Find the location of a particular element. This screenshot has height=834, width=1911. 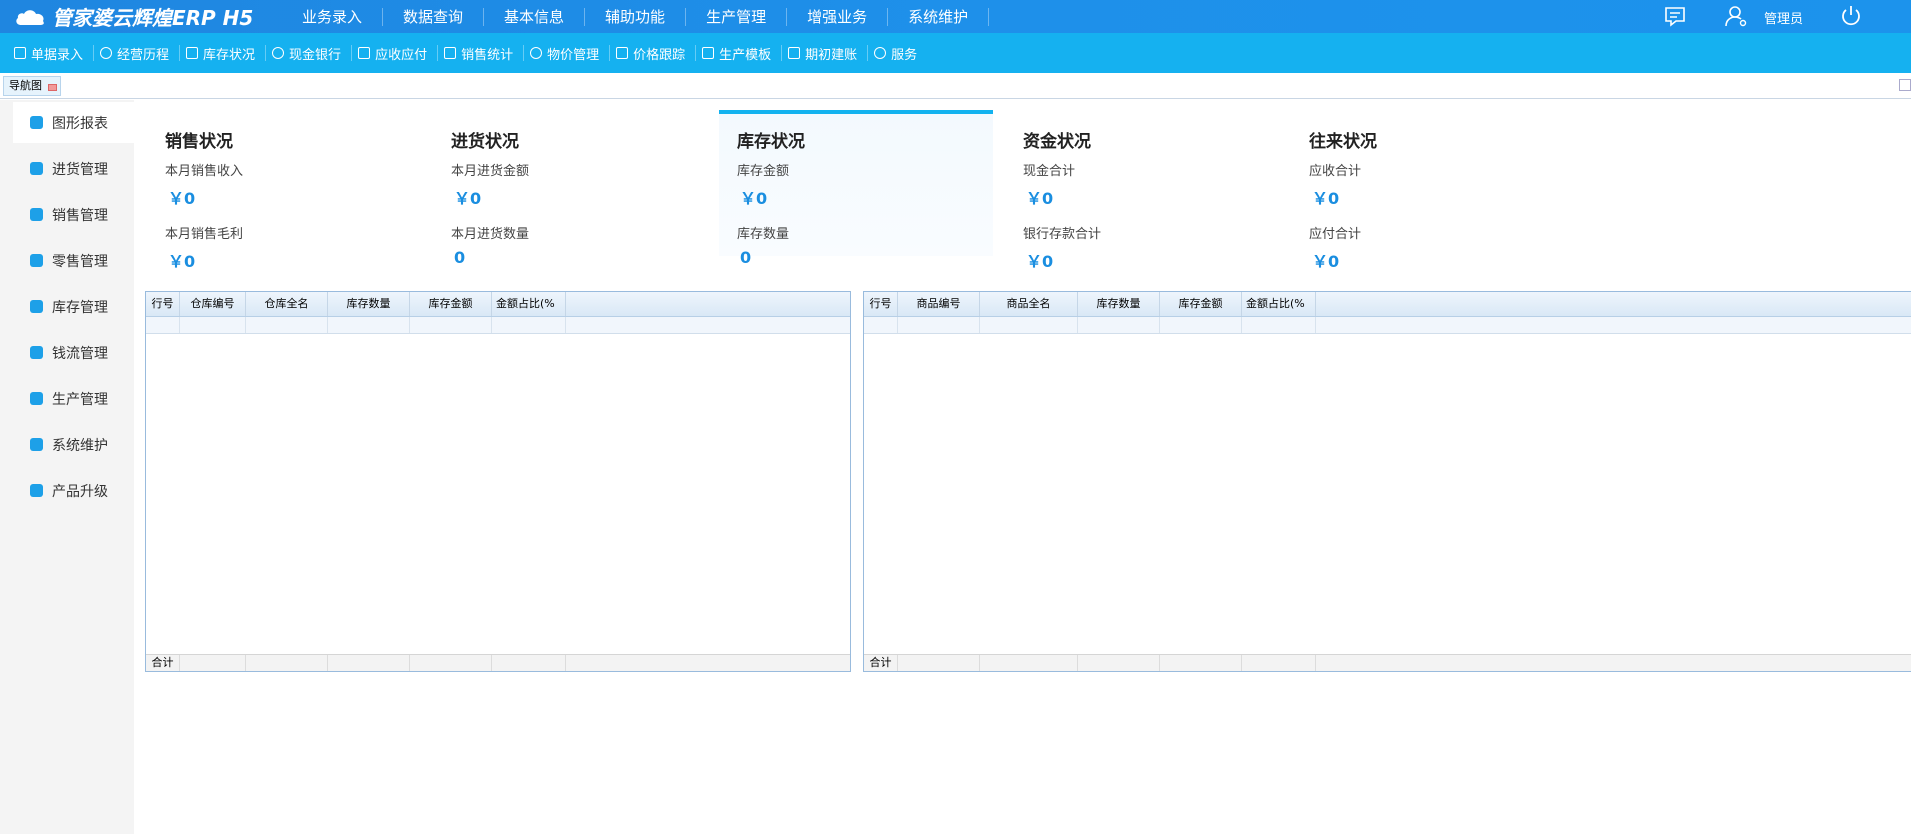

yen-circle-icon is located at coordinates (536, 53).